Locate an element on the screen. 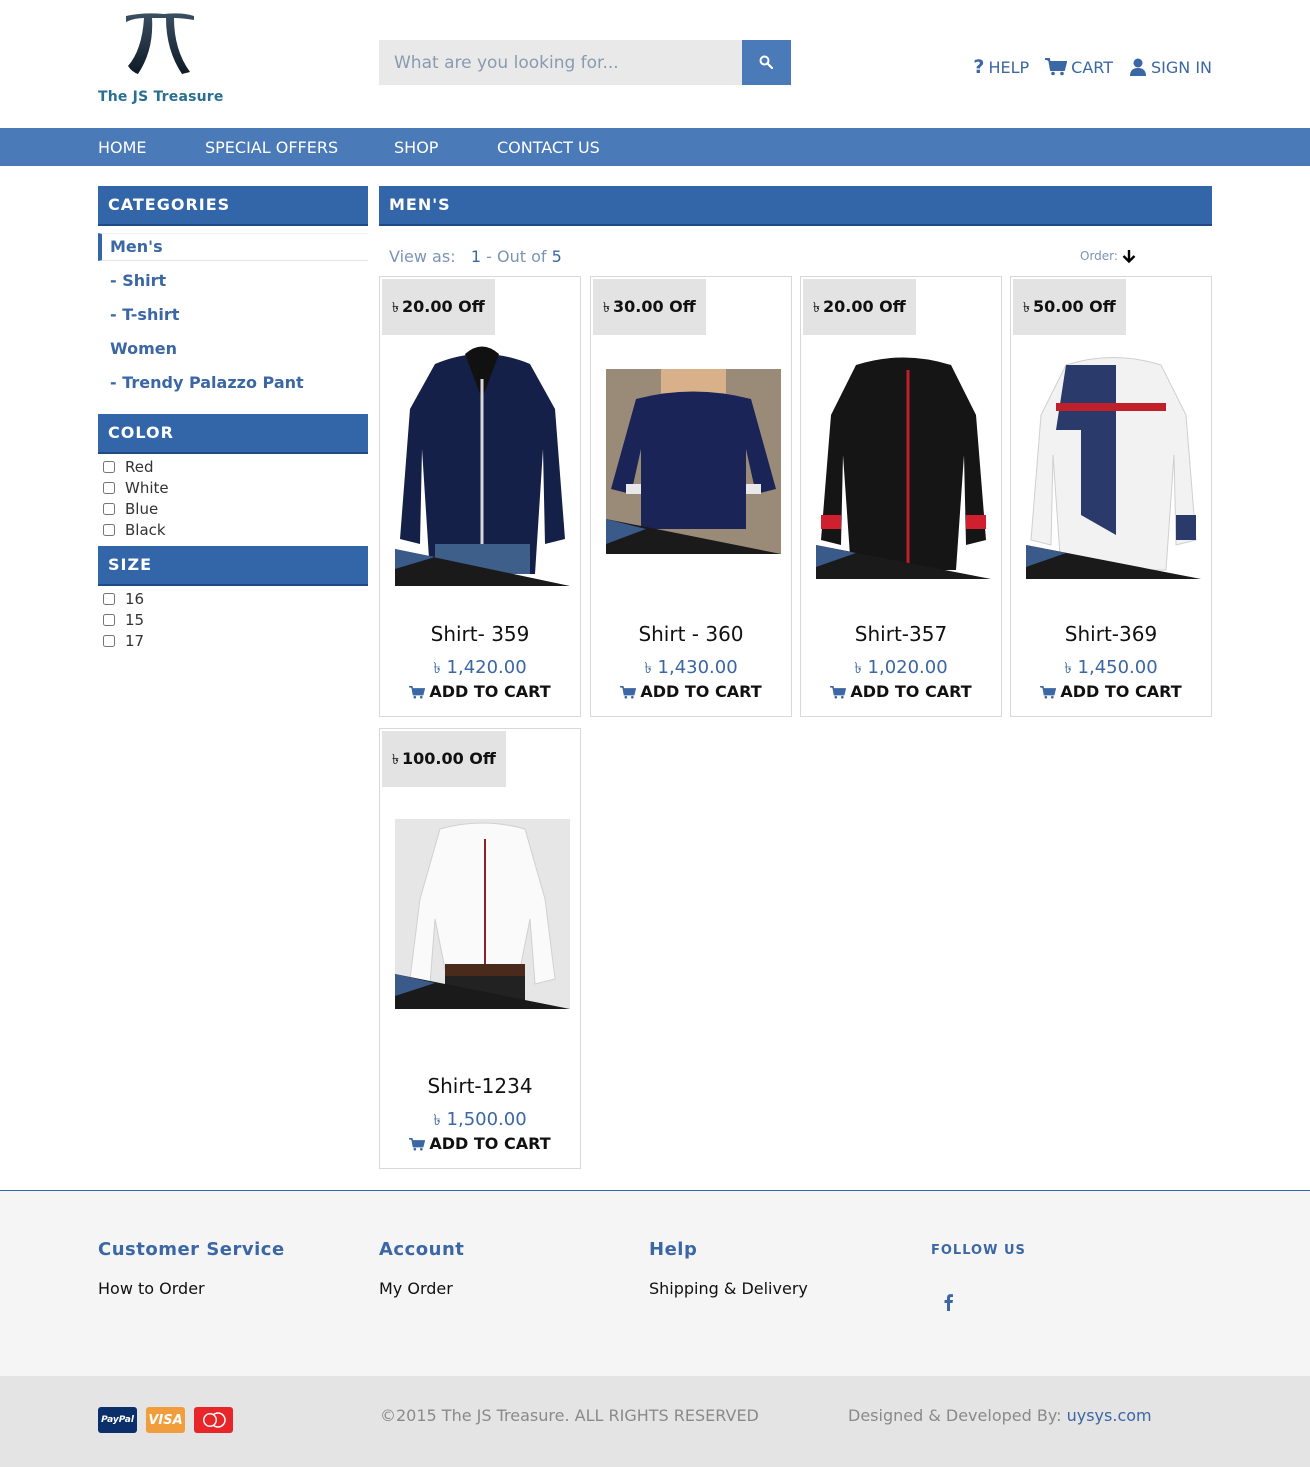 The height and width of the screenshot is (1467, 1310). footer-account-heading: Account is located at coordinates (422, 1249).